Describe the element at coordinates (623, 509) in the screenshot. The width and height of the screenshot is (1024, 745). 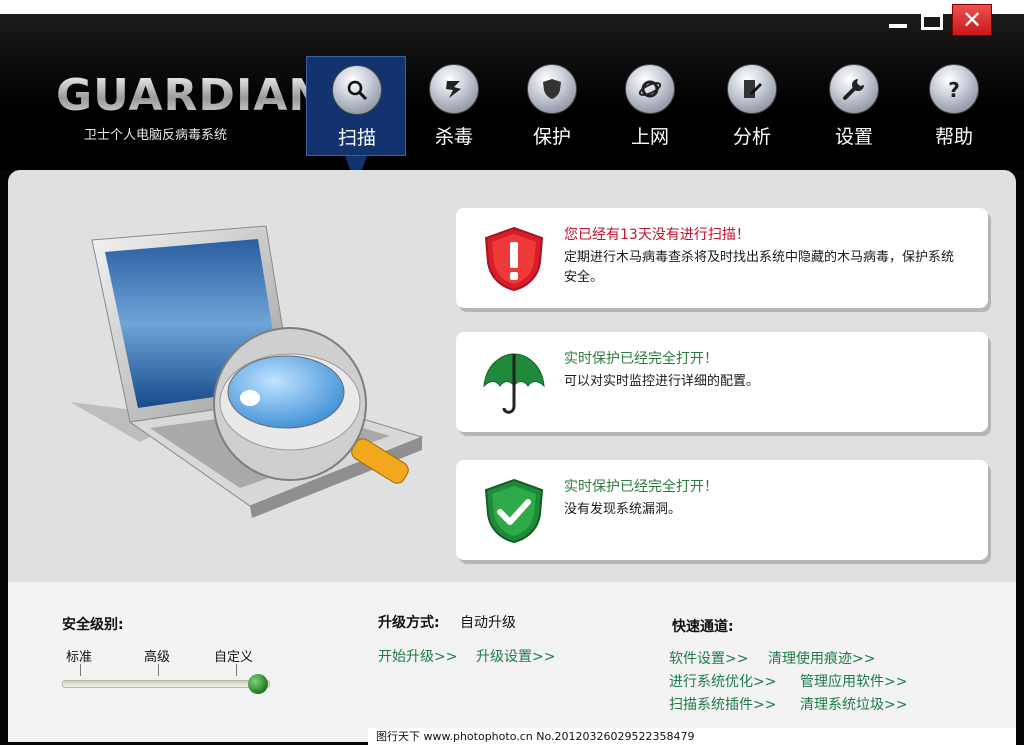
I see `card-description: 没有发现系统漏洞。` at that location.